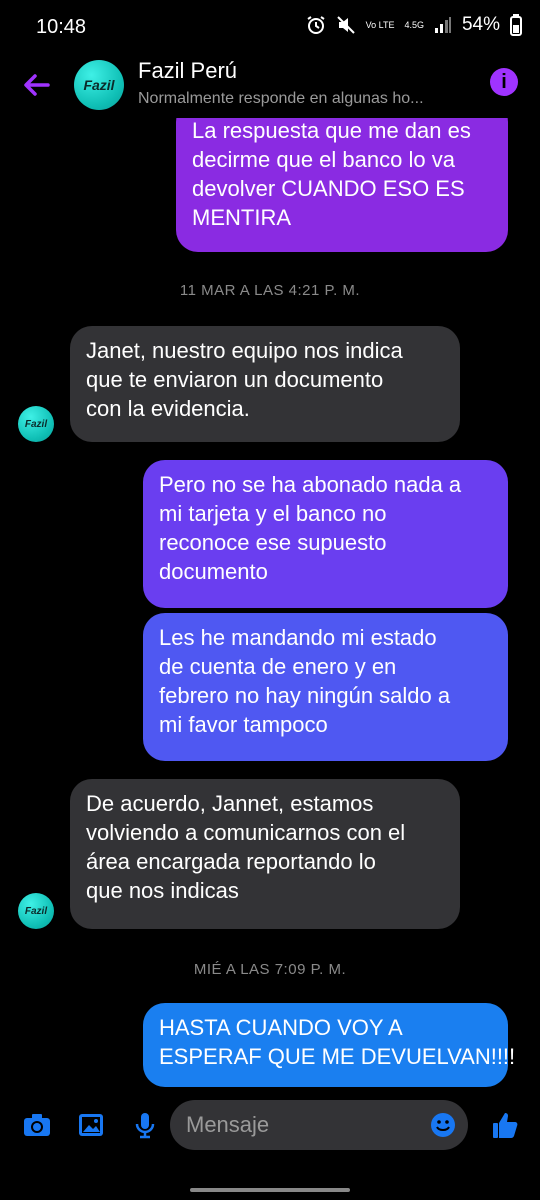  I want to click on message-line: de cuenta de enero y en, so click(278, 666).